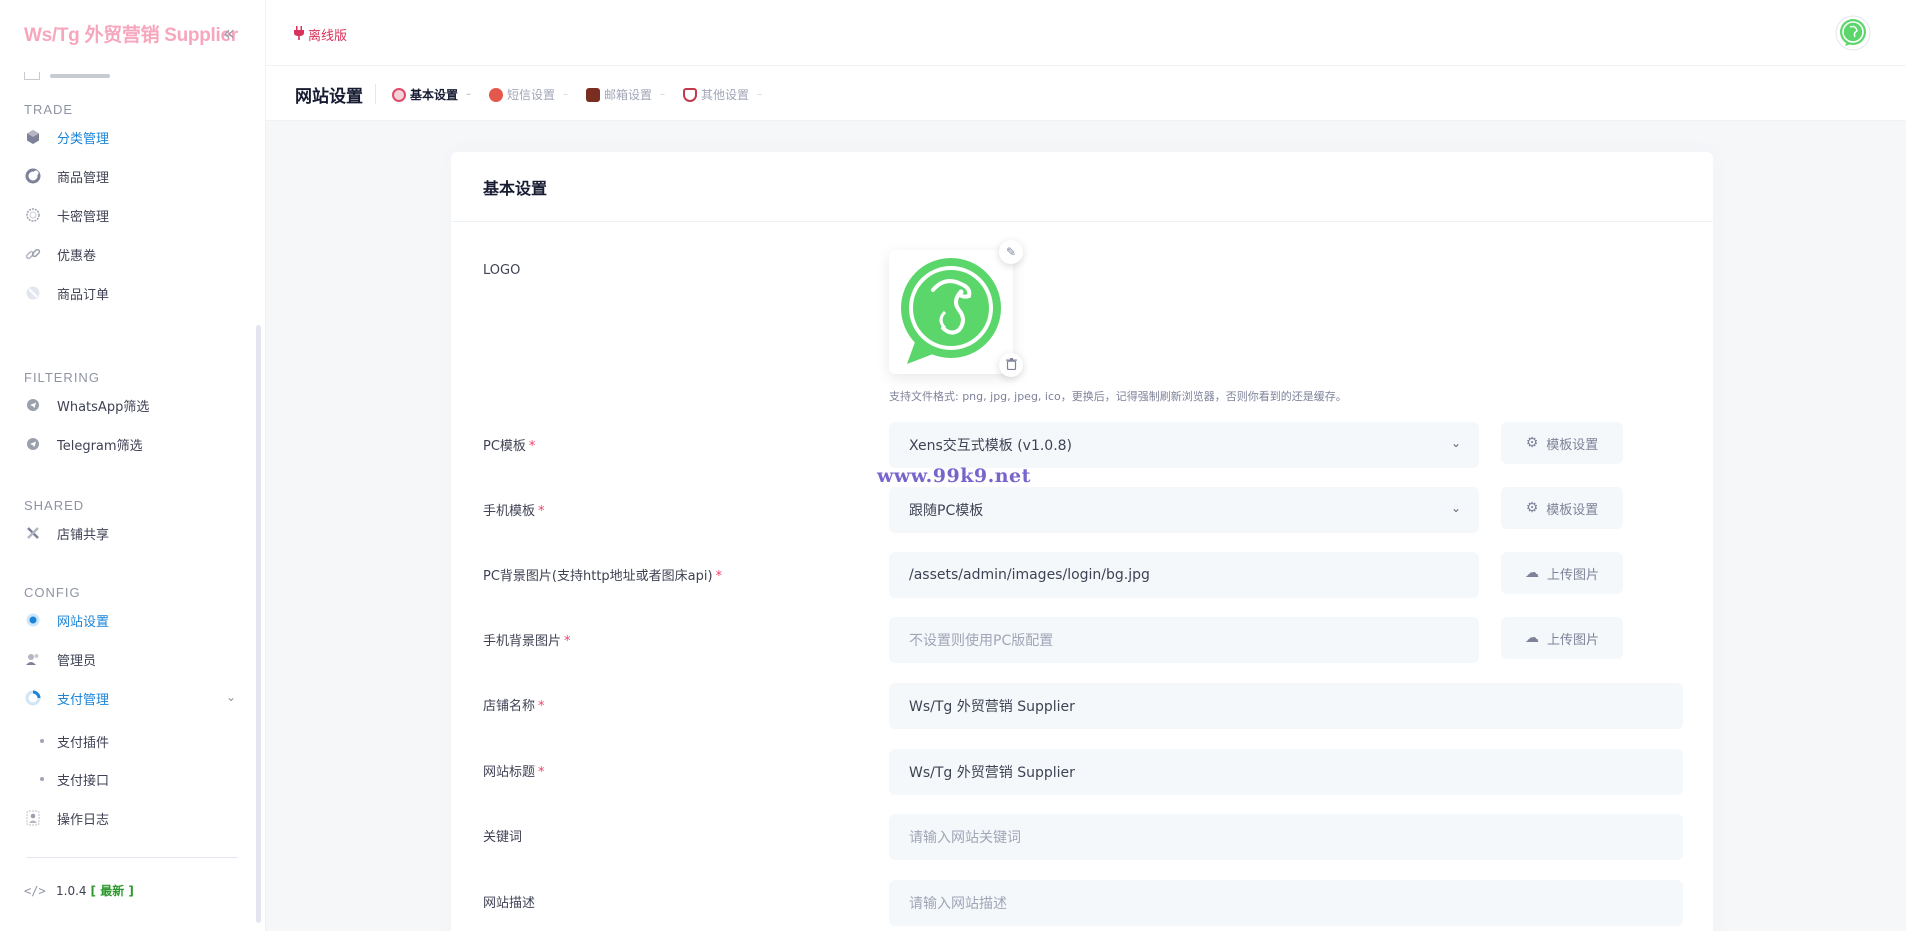  I want to click on description-label: 网站描述, so click(509, 903).